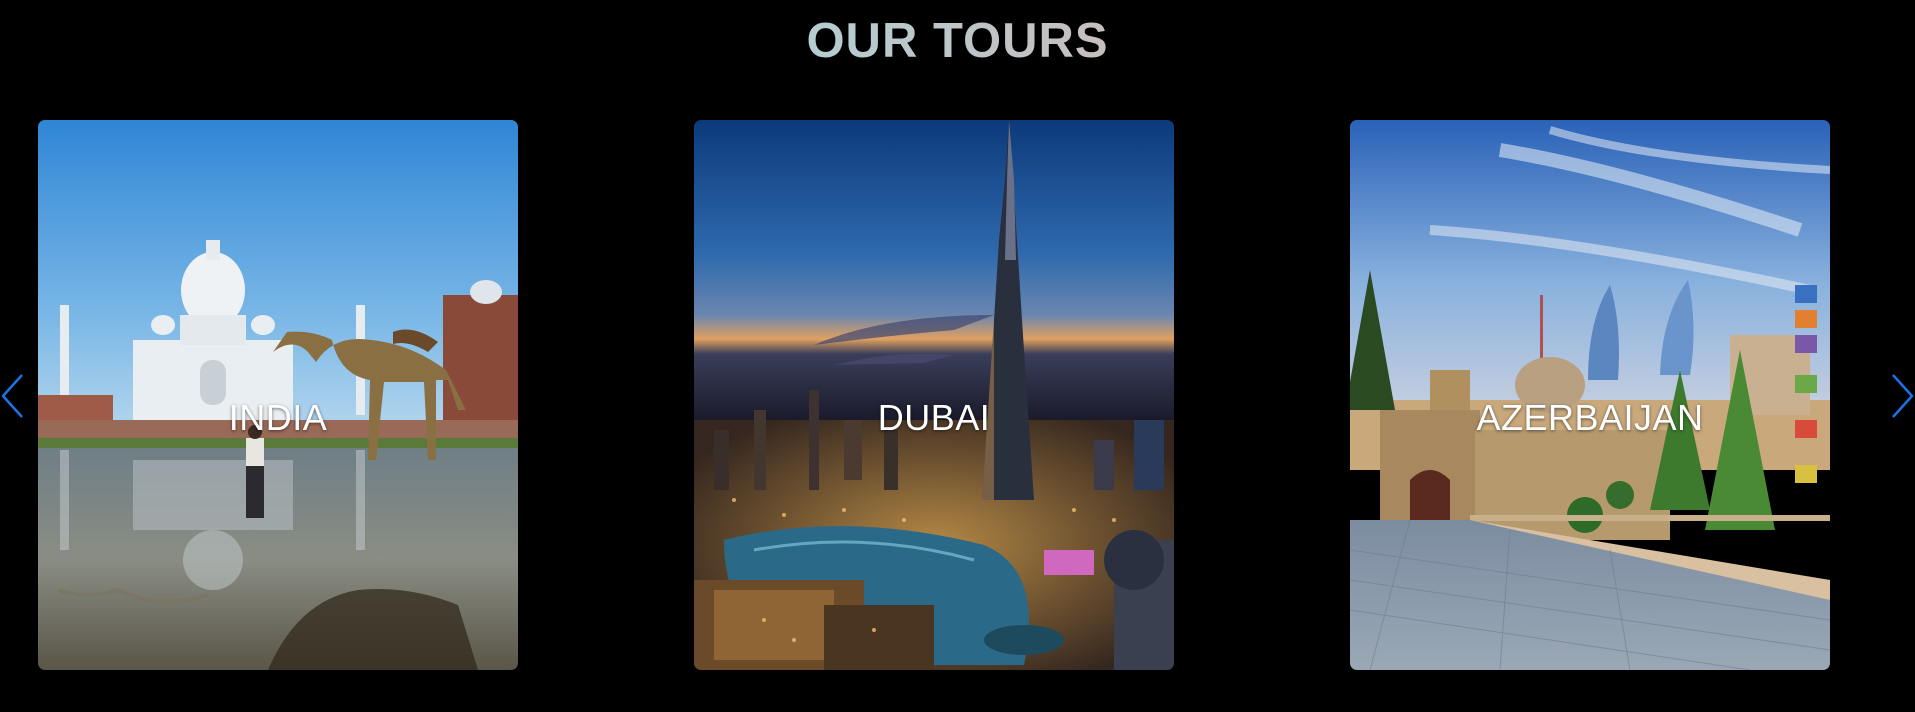  Describe the element at coordinates (957, 41) in the screenshot. I see `section-title: OUR TOURS` at that location.